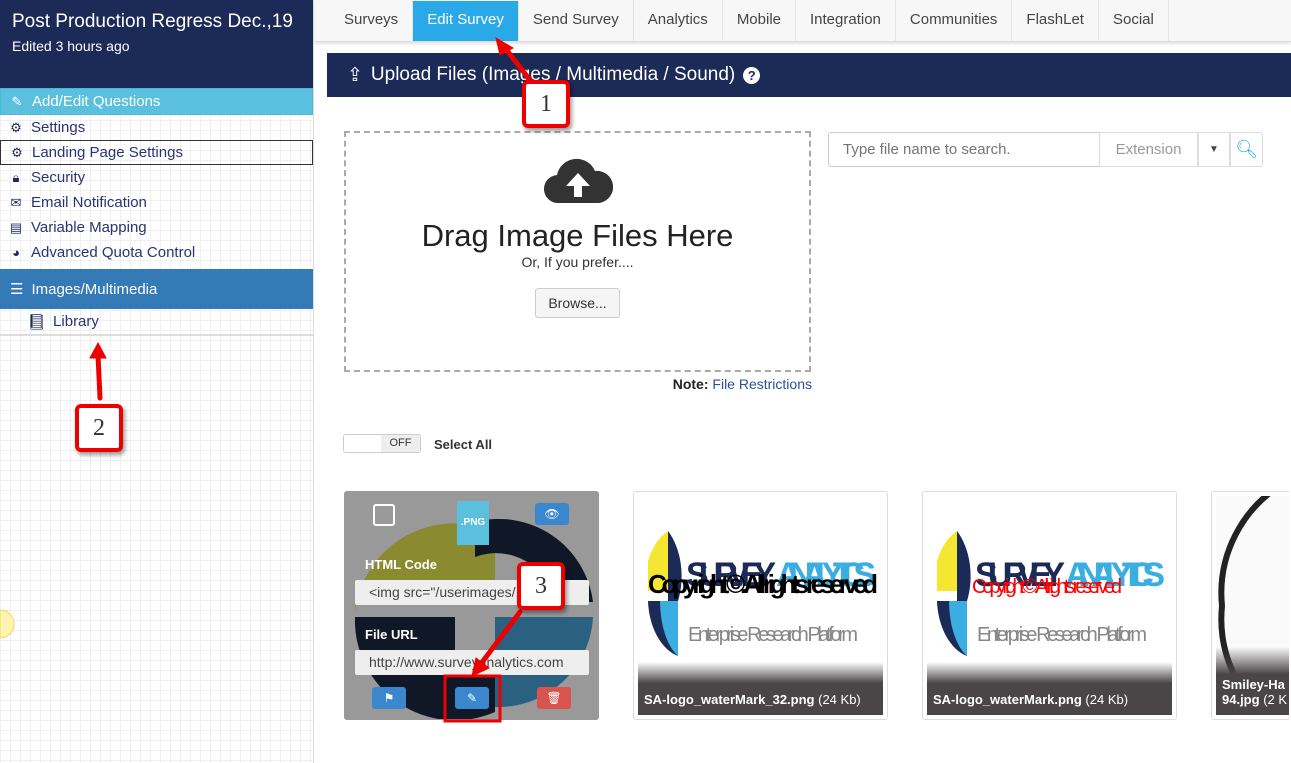 The height and width of the screenshot is (763, 1291). Describe the element at coordinates (152, 21) in the screenshot. I see `survey-title: Post Production Regress Dec.,19` at that location.